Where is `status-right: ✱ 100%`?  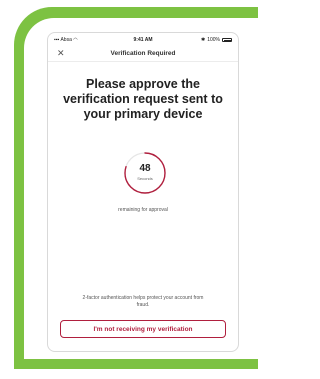
status-right: ✱ 100% is located at coordinates (216, 40).